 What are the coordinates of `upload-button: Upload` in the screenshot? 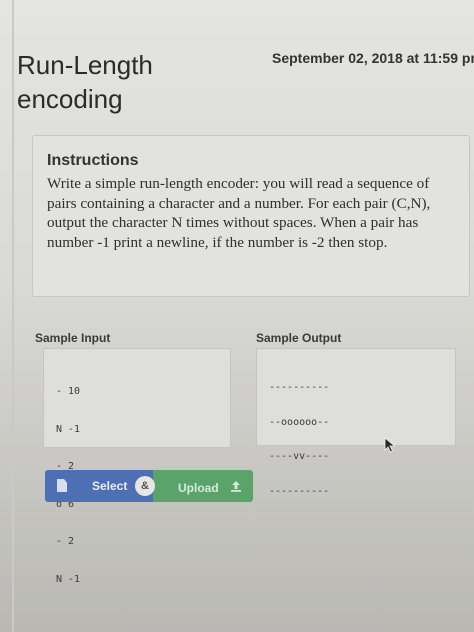 It's located at (203, 486).